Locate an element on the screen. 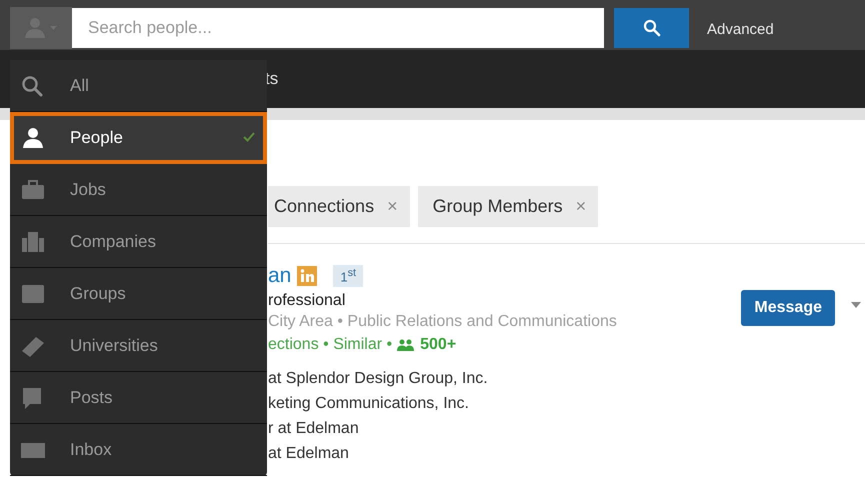 The image size is (865, 484). position-text: at Edelman is located at coordinates (309, 454).